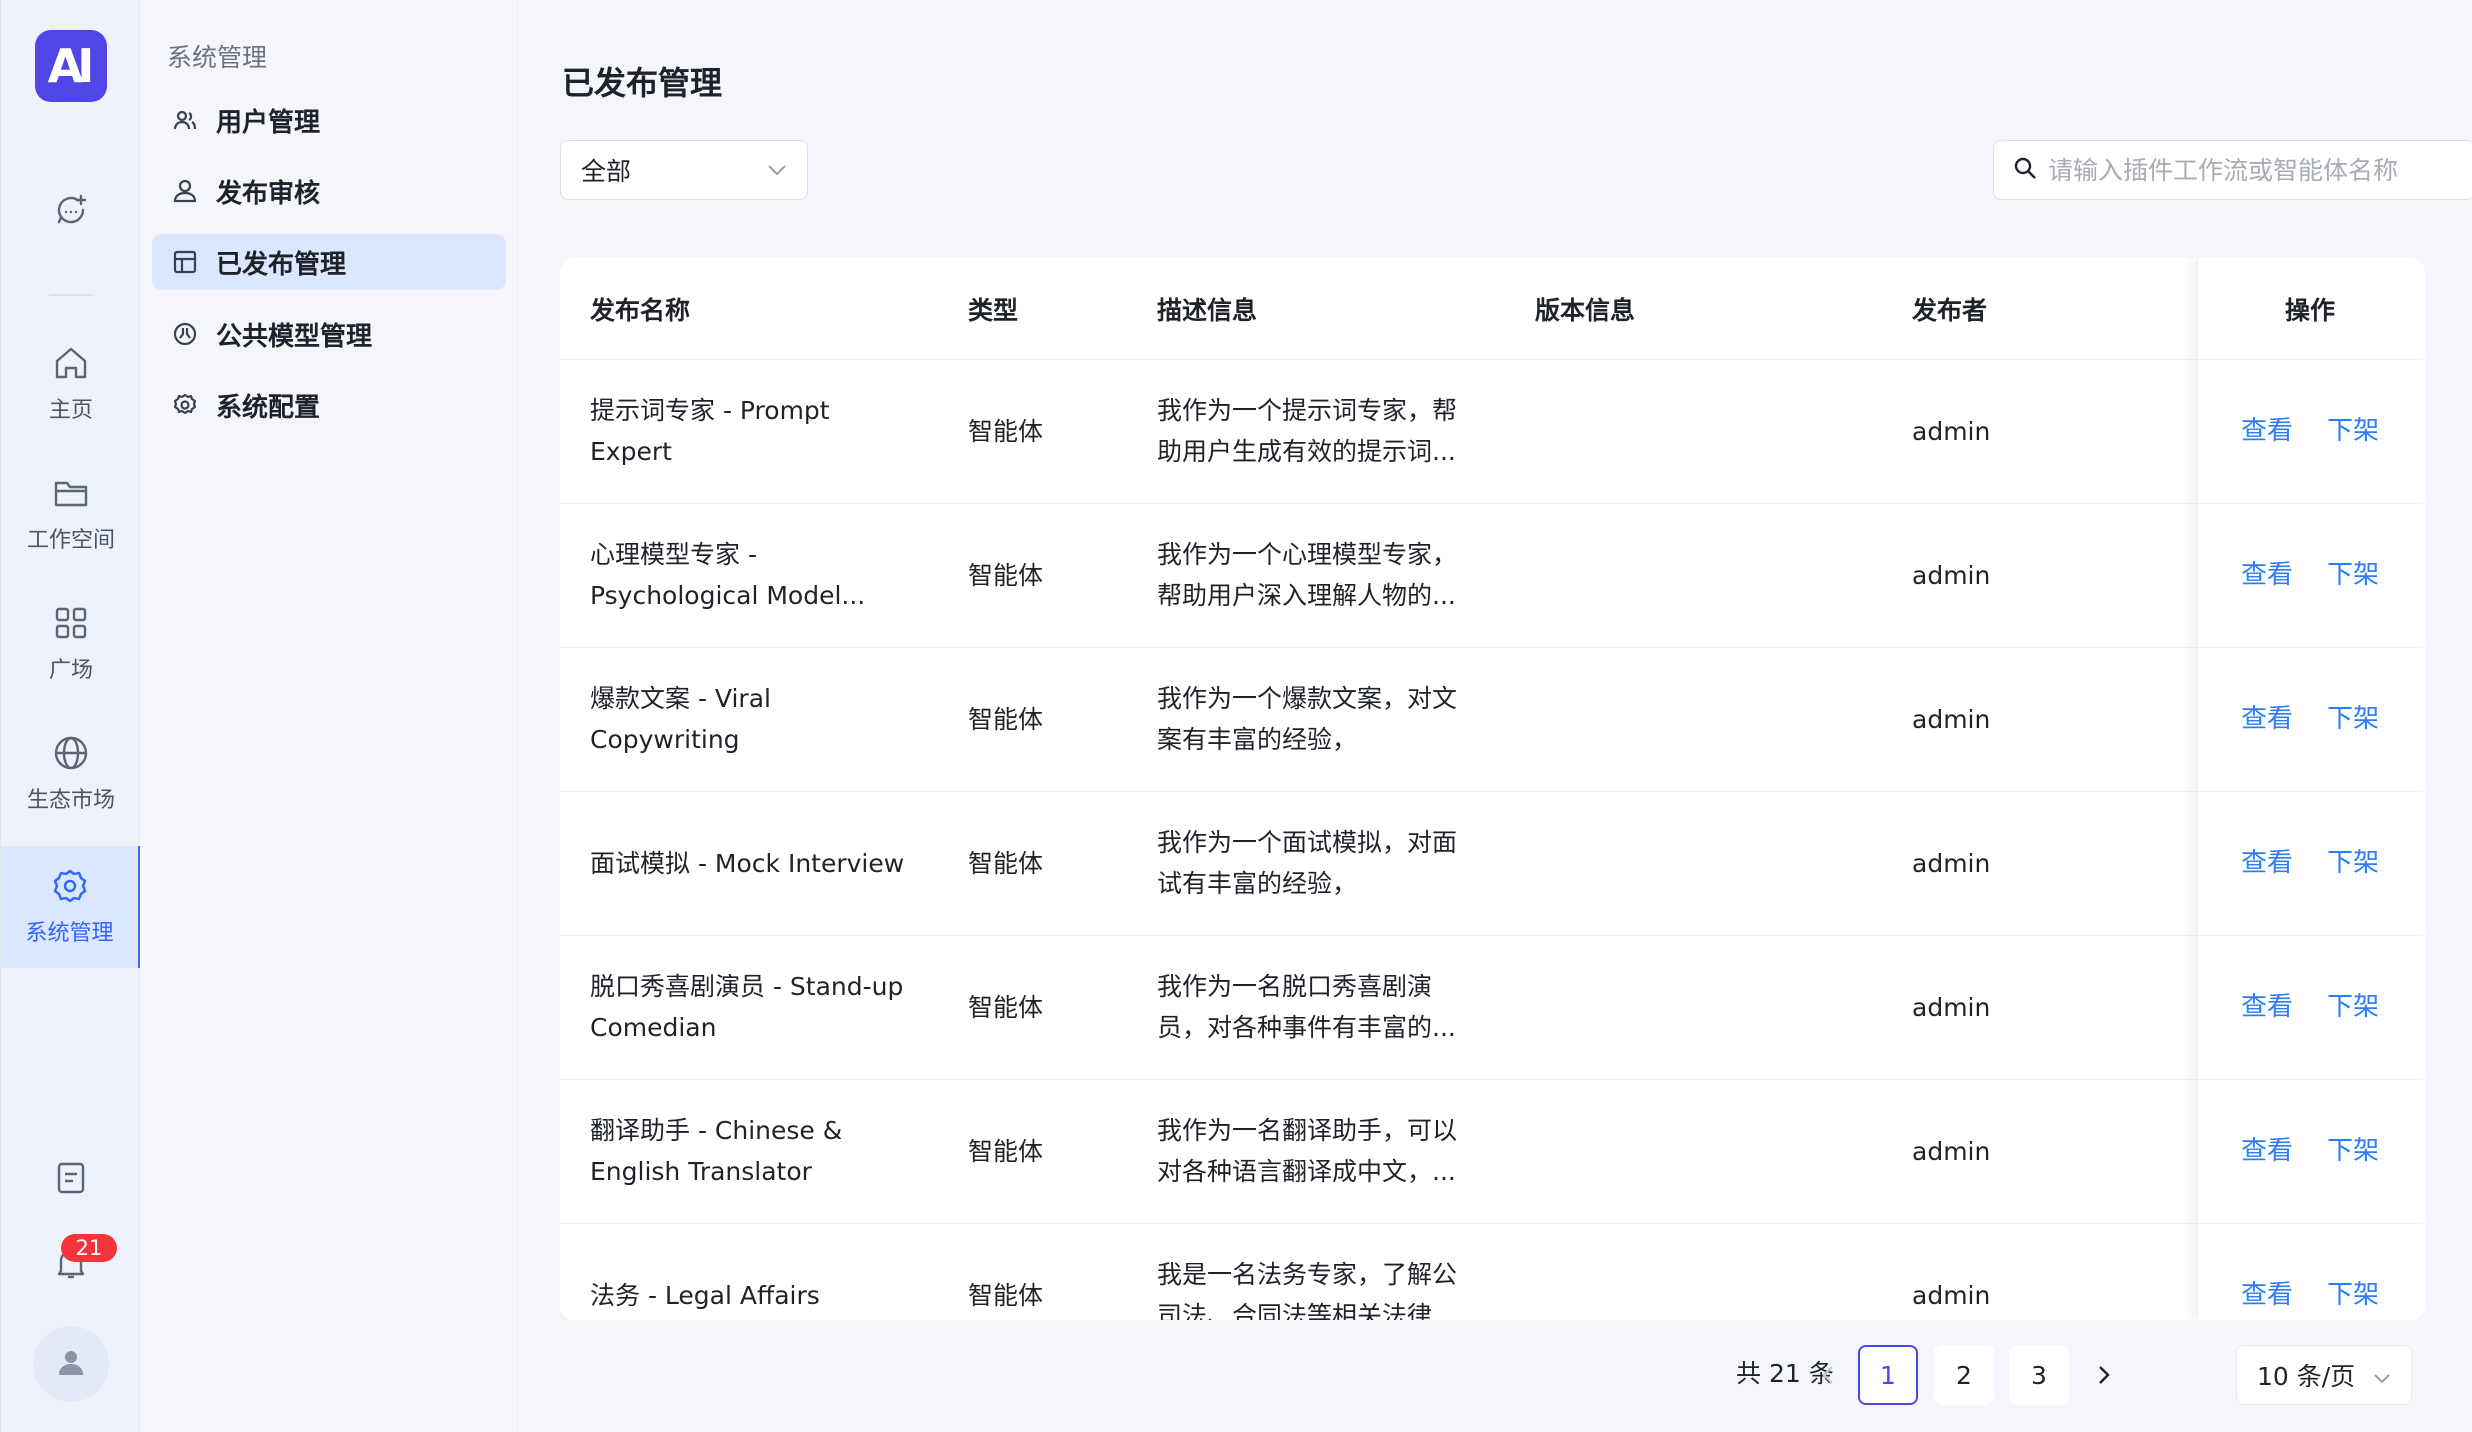 The width and height of the screenshot is (2472, 1432). What do you see at coordinates (71, 625) in the screenshot?
I see `grid-icon` at bounding box center [71, 625].